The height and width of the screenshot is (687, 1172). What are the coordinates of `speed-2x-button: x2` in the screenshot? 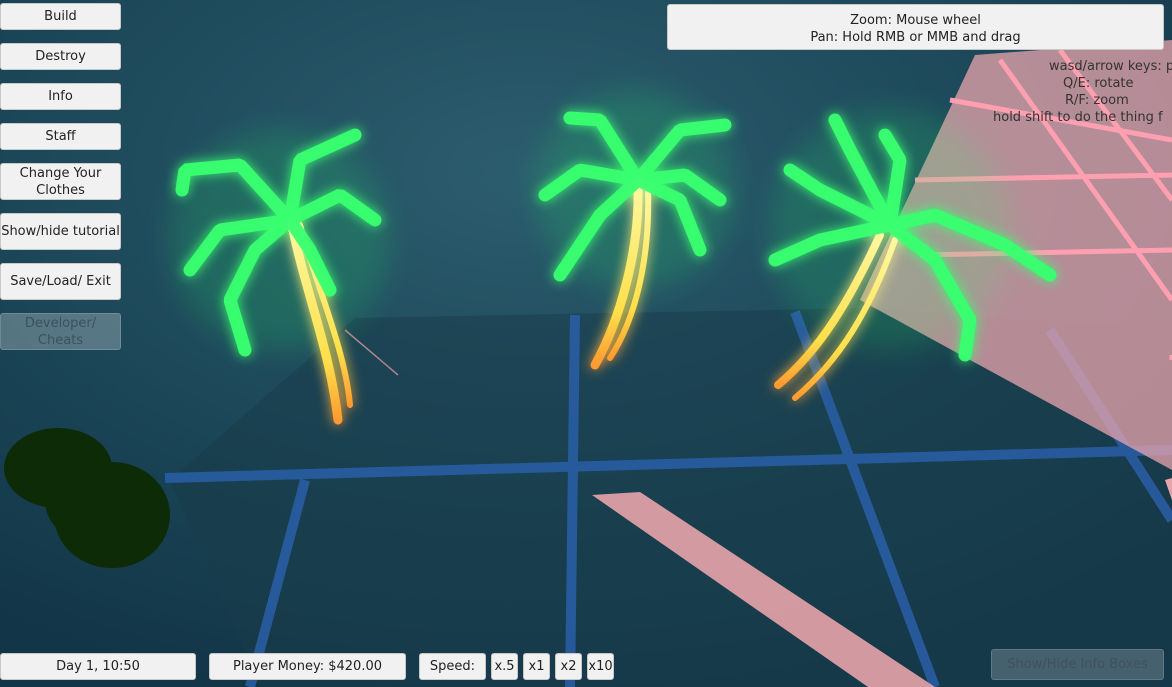 It's located at (568, 666).